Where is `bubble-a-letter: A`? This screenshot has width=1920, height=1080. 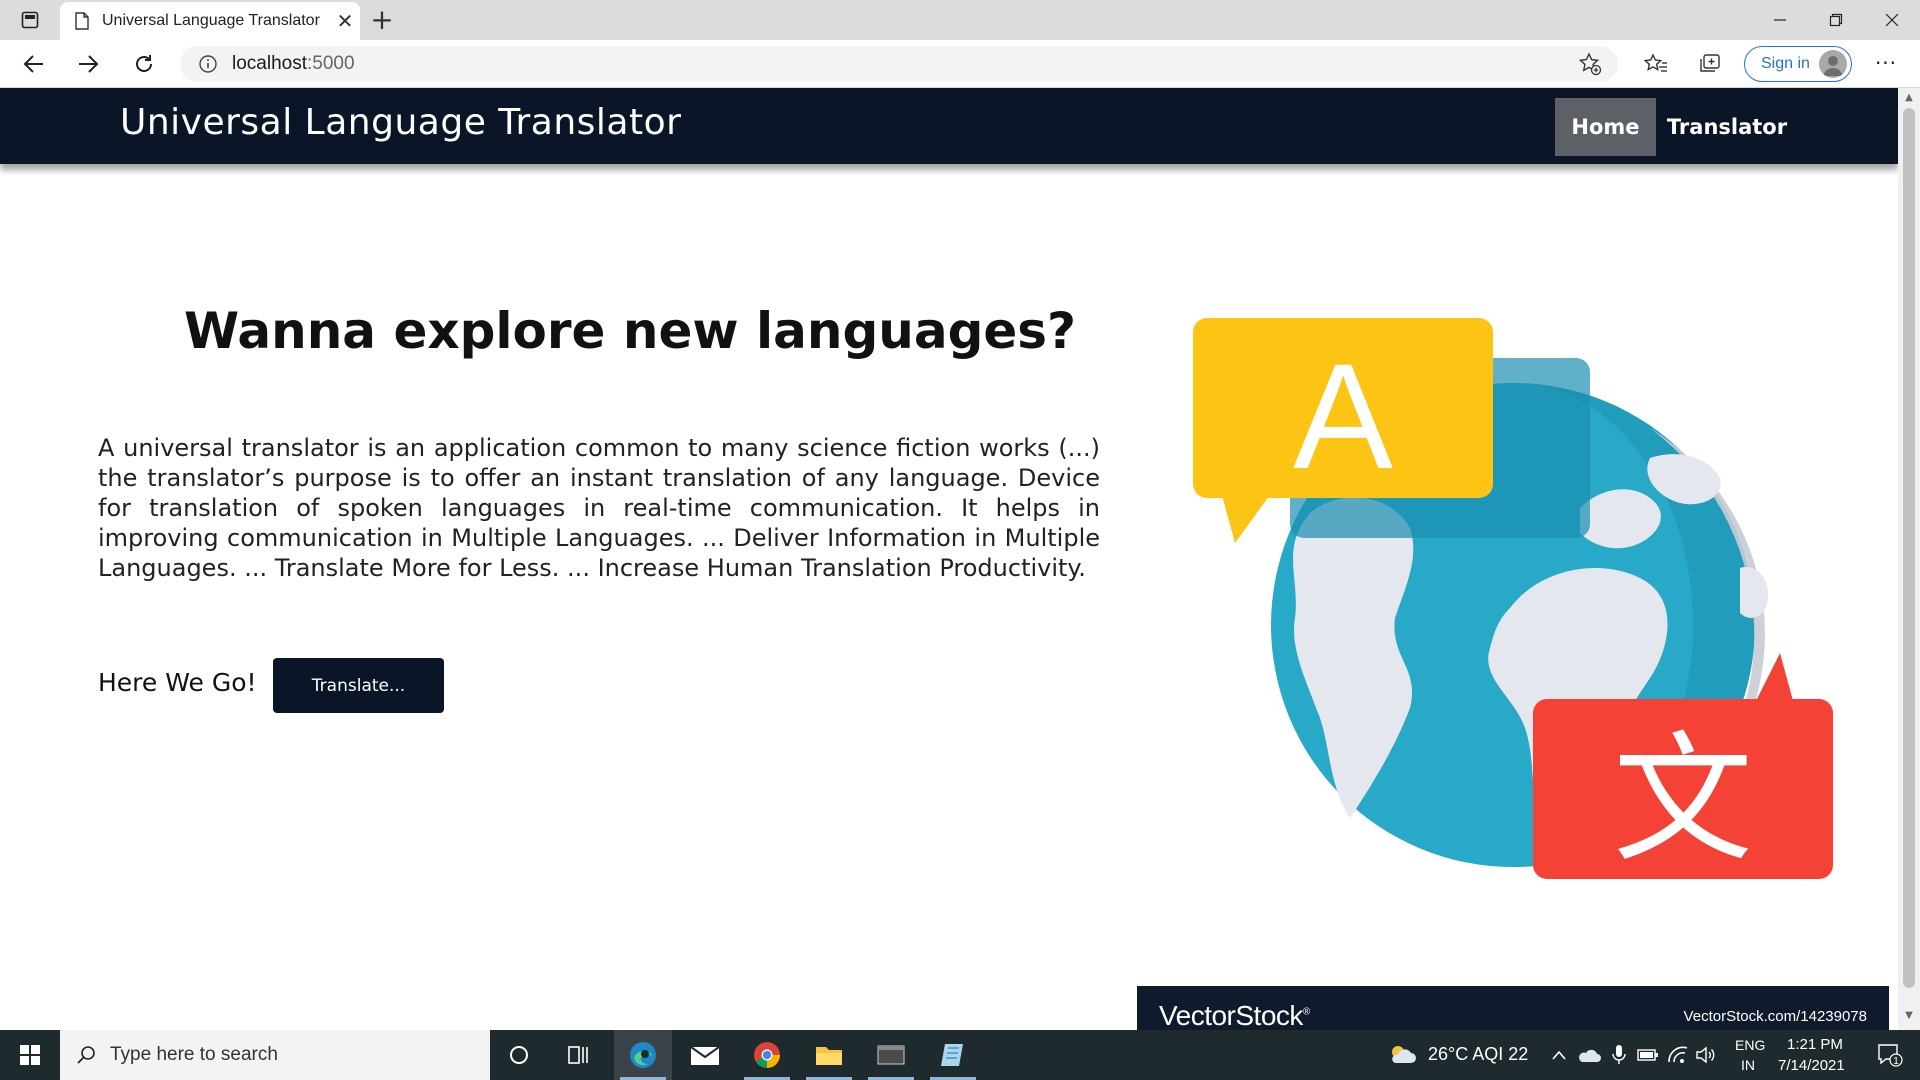
bubble-a-letter: A is located at coordinates (1343, 416).